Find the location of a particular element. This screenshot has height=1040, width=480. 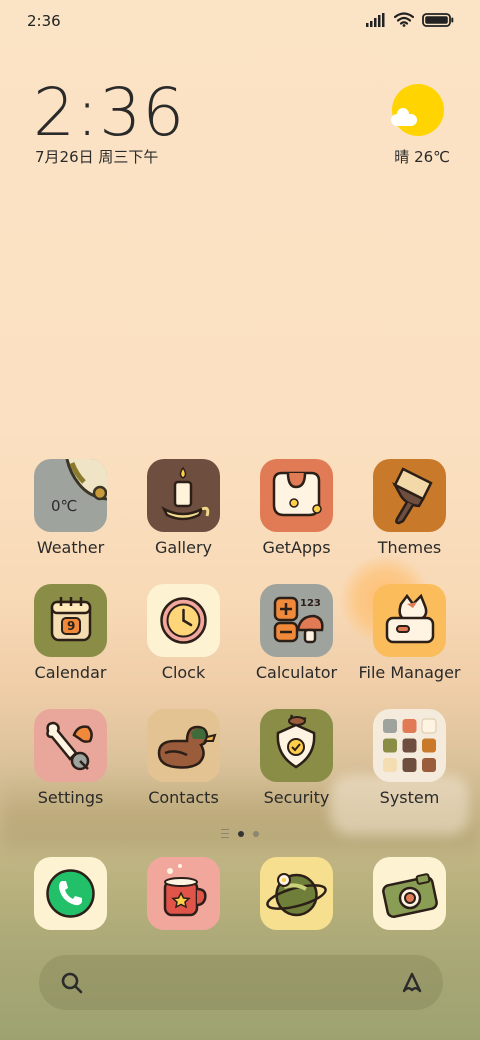

app-label: Settings is located at coordinates (70, 797).